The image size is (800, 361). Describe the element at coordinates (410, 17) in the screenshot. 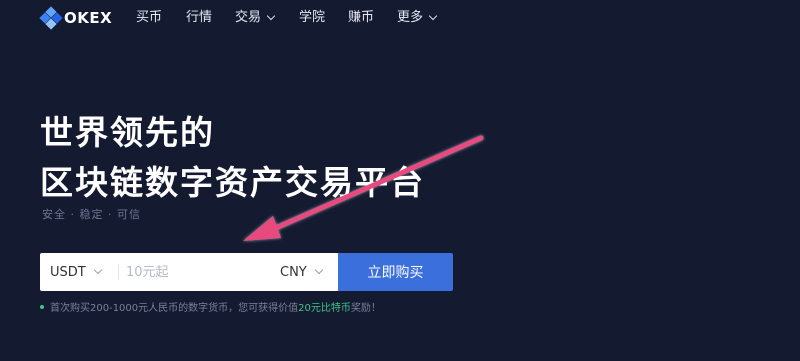

I see `nav-label: 更多` at that location.